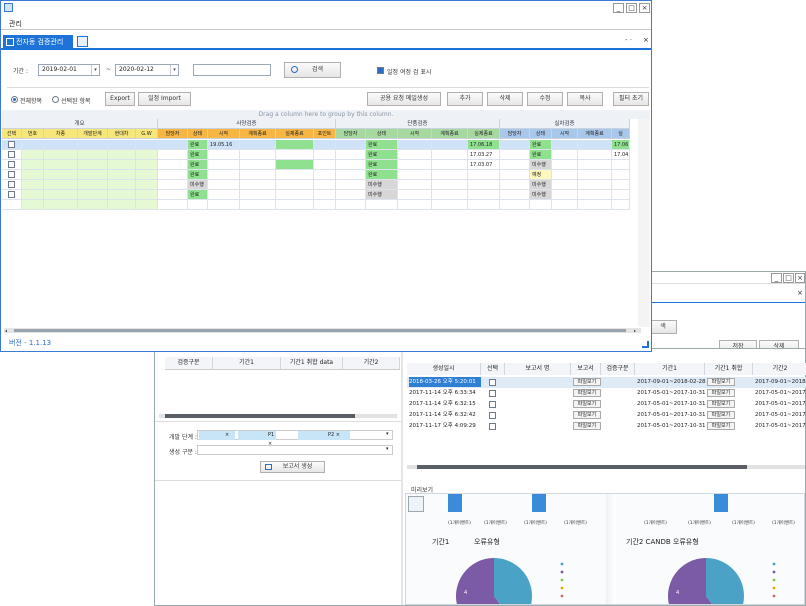 The image size is (806, 606). Describe the element at coordinates (224, 134) in the screenshot. I see `grid-column-header: 시작` at that location.